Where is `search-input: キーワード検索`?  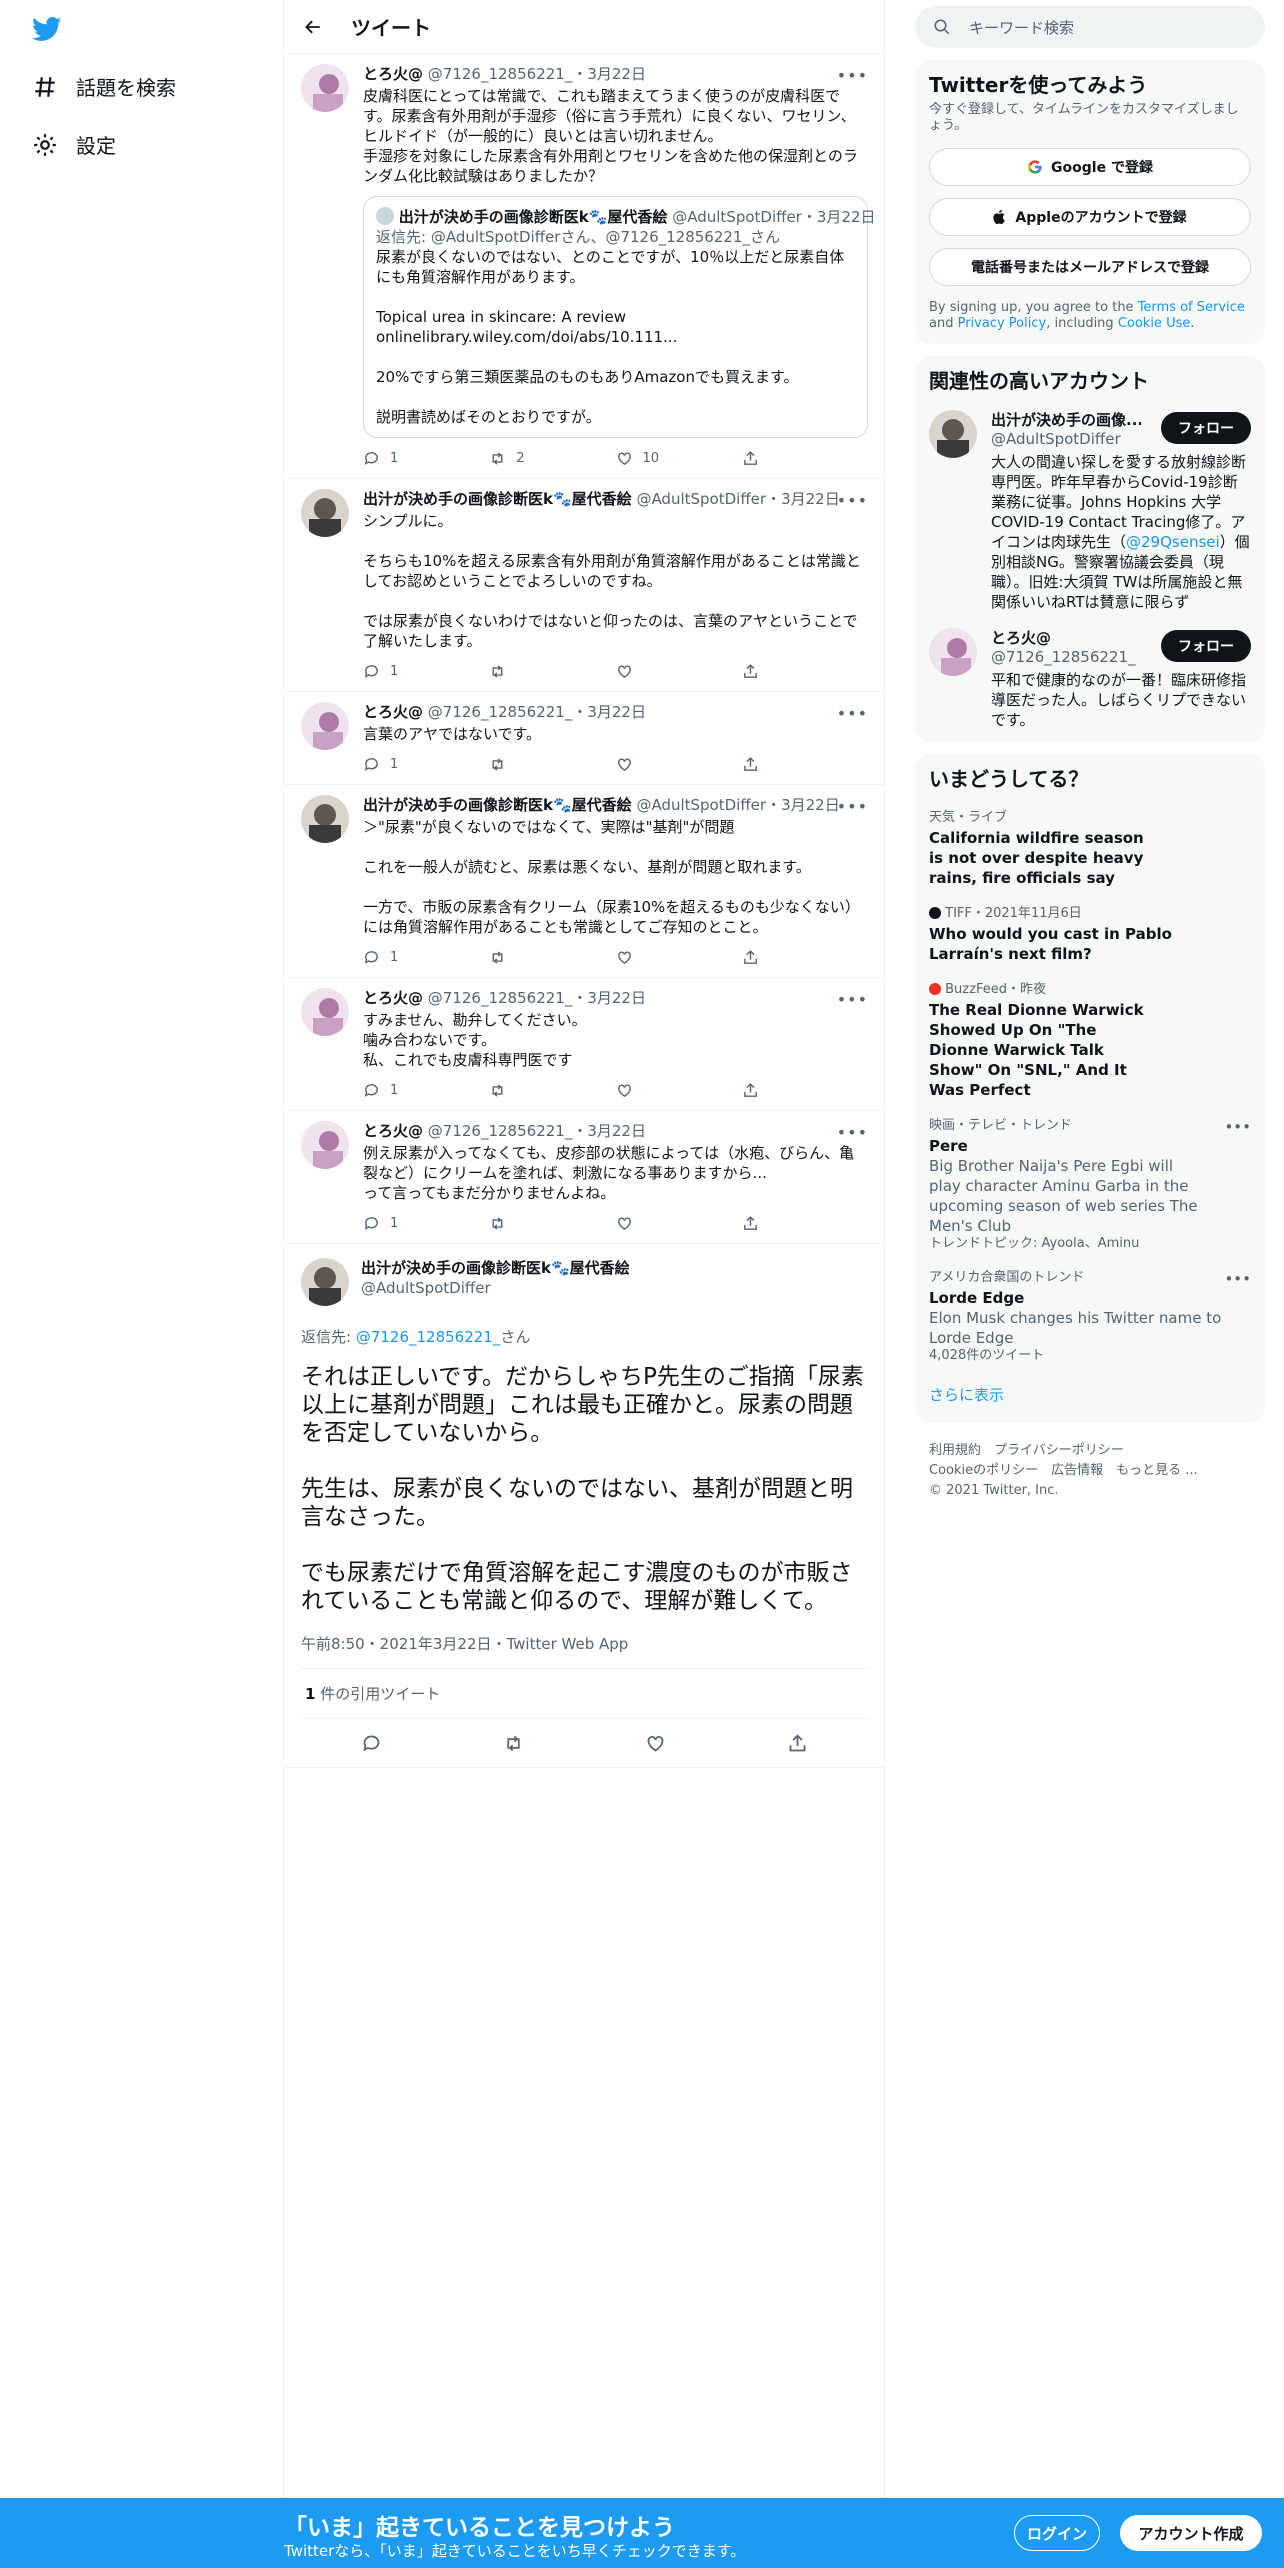 search-input: キーワード検索 is located at coordinates (1021, 27).